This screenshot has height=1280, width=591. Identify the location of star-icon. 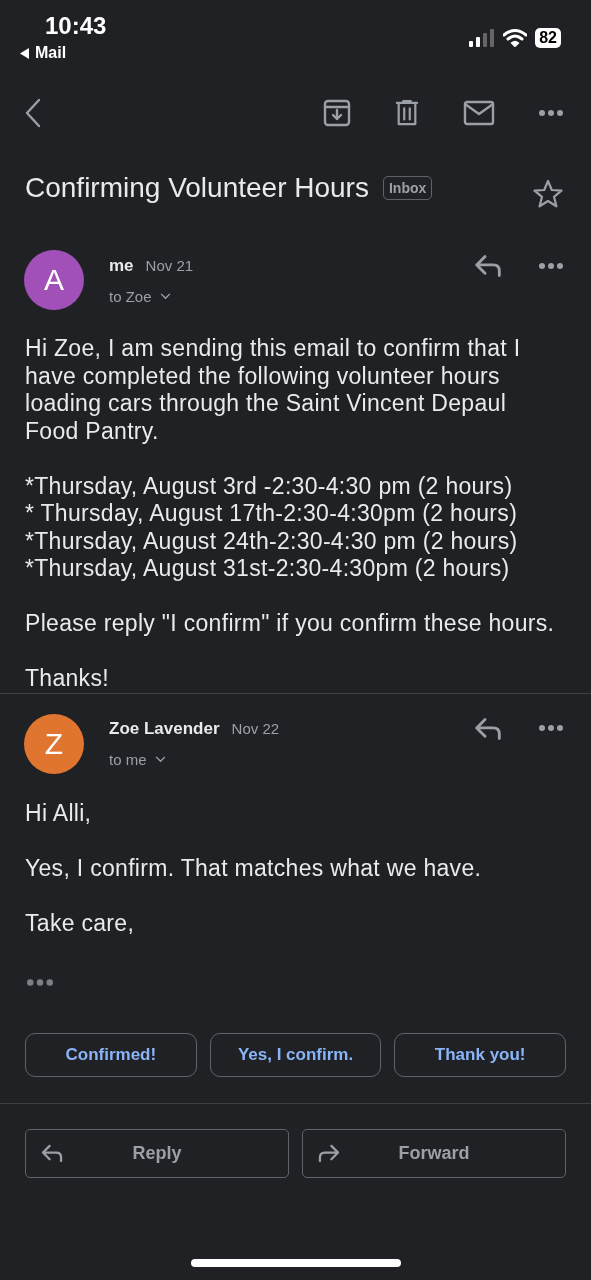
(548, 194).